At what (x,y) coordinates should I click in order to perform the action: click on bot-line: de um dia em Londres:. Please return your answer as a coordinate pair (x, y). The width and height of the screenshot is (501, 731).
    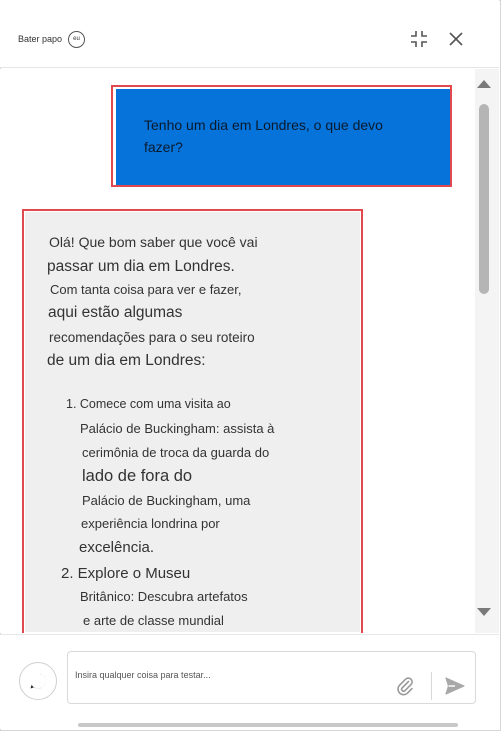
    Looking at the image, I should click on (126, 360).